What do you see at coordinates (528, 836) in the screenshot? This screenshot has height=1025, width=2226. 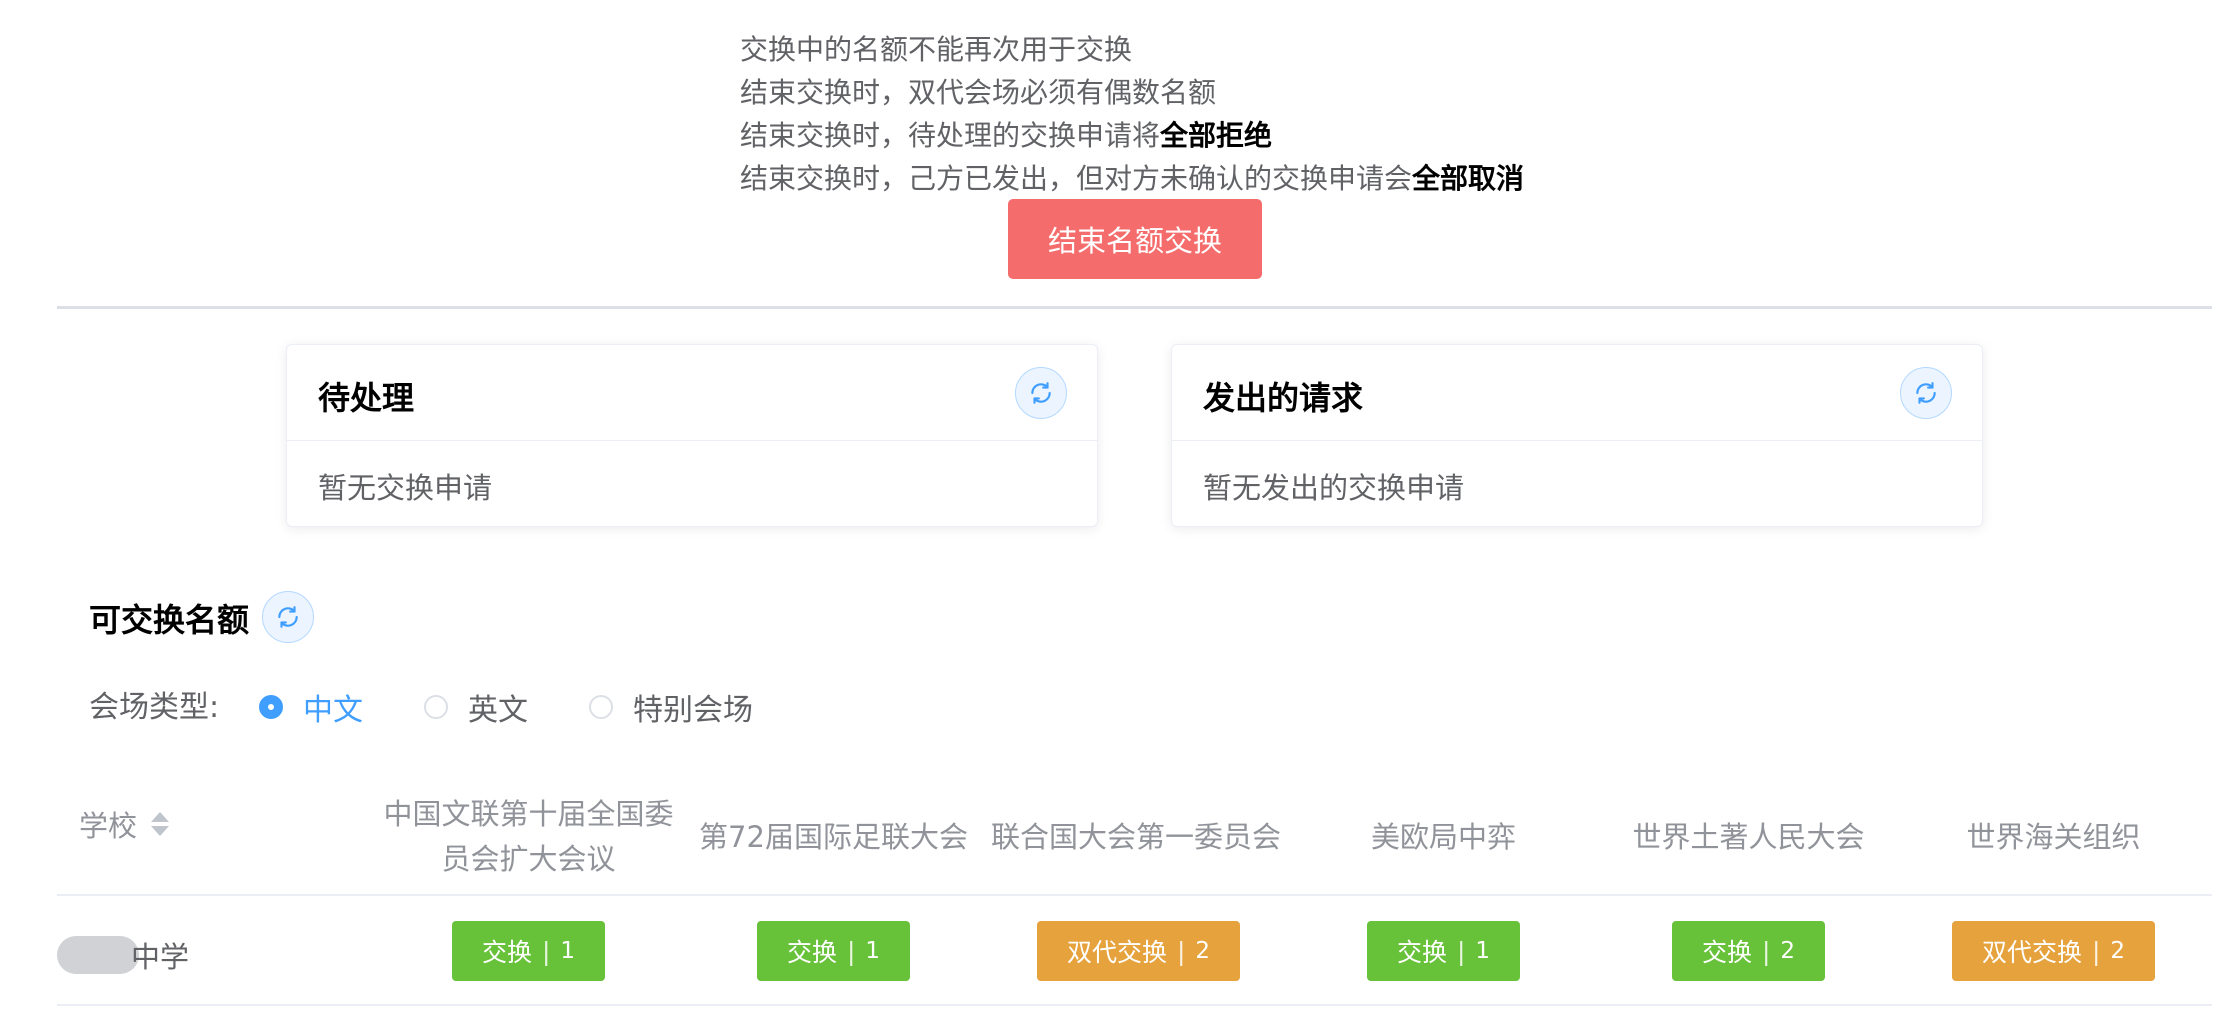 I see `column-header: 中国文联第十届全国委员会扩大会议` at bounding box center [528, 836].